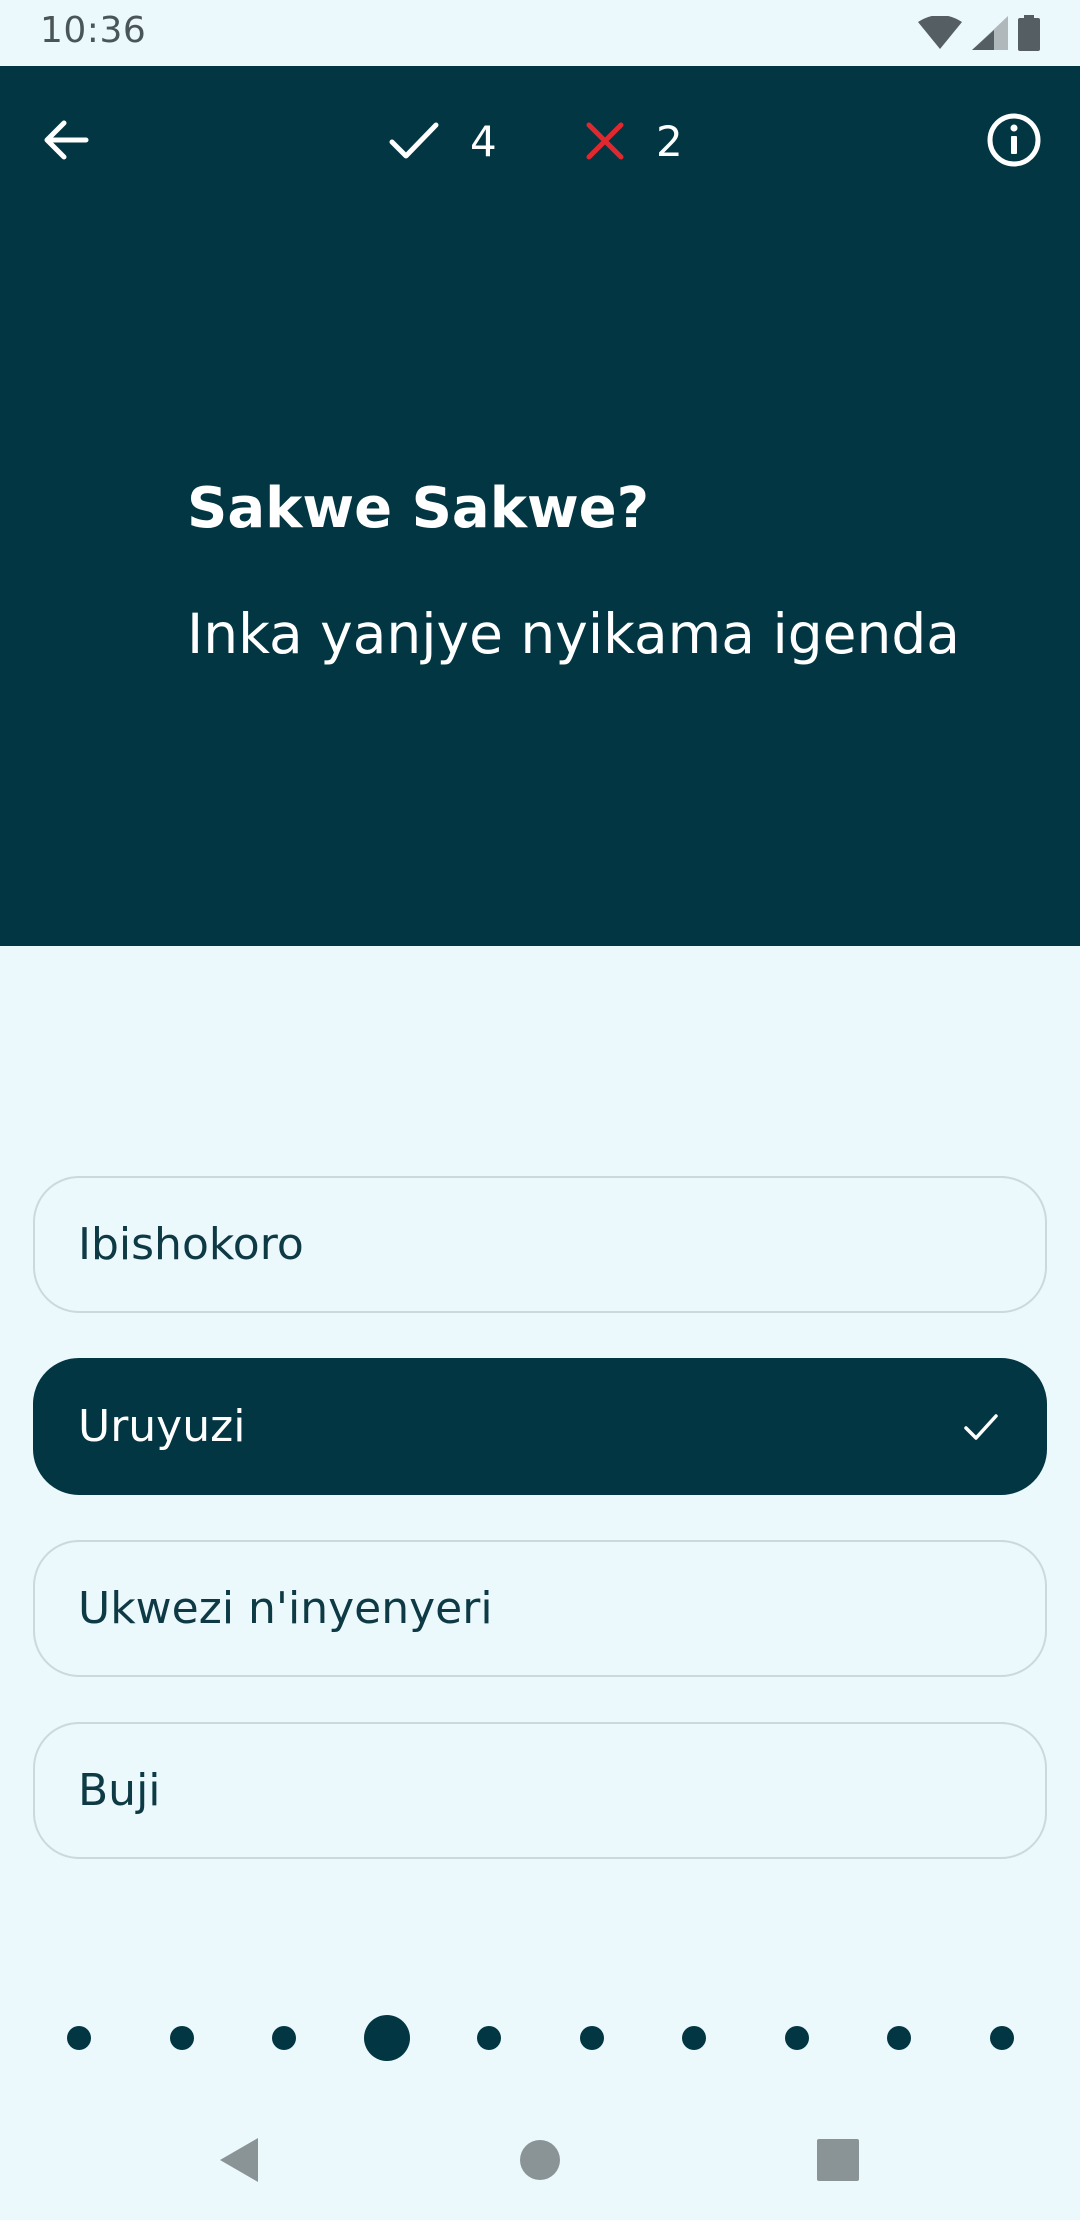 Image resolution: width=1080 pixels, height=2220 pixels. I want to click on nav-recents-icon, so click(838, 2160).